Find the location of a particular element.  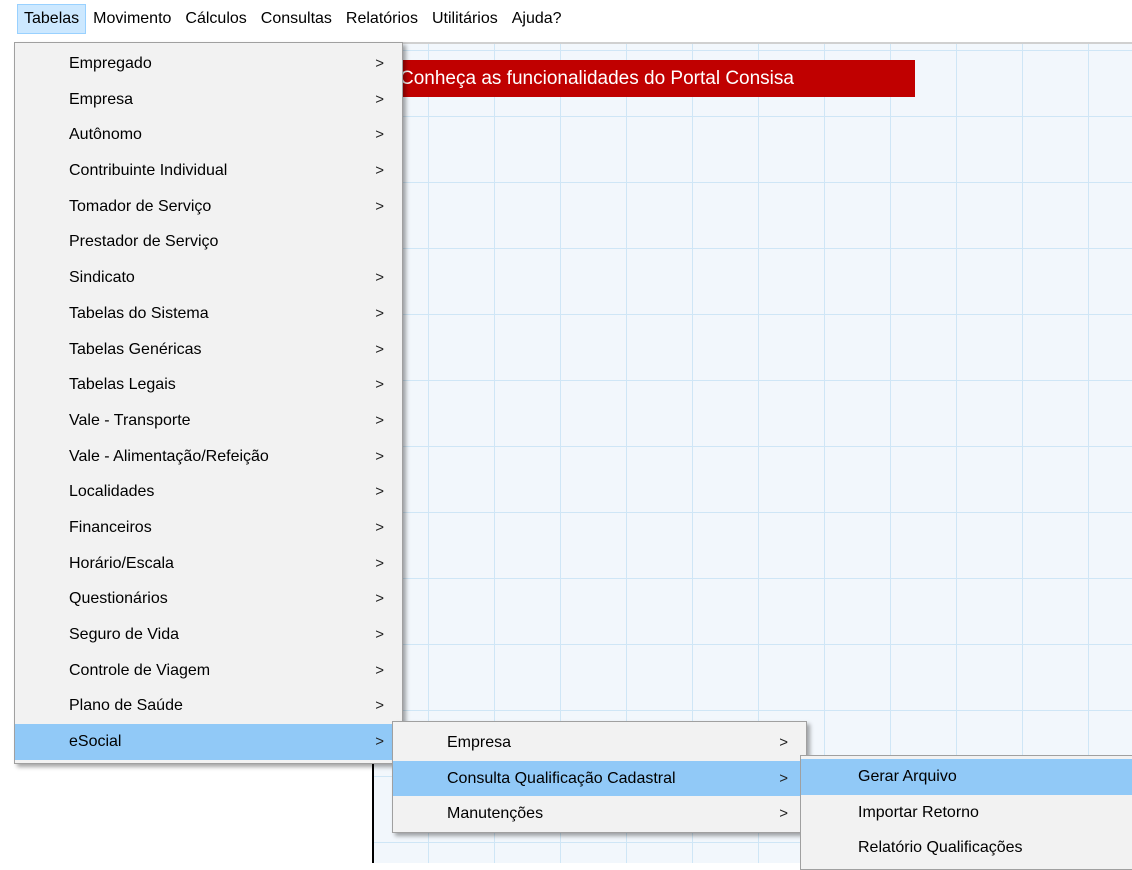

menu-item-label: Vale - Transporte is located at coordinates (130, 420).